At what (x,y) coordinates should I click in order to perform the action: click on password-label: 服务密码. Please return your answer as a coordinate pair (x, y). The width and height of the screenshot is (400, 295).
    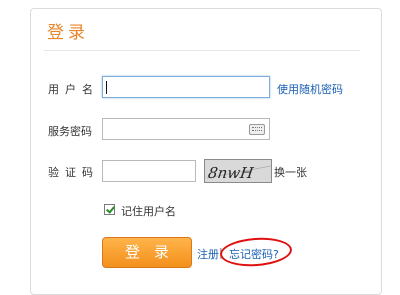
    Looking at the image, I should click on (70, 131).